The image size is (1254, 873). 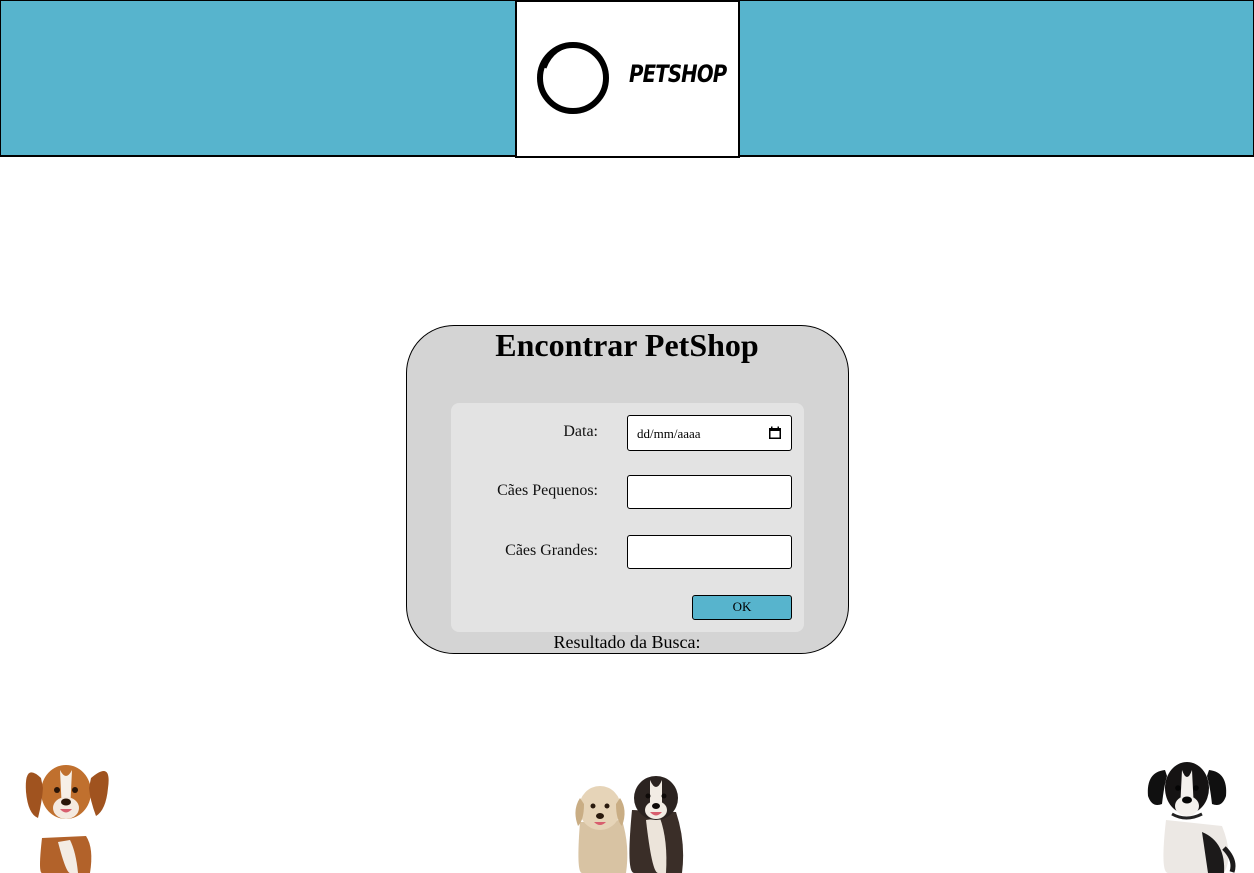 What do you see at coordinates (709, 552) in the screenshot?
I see `large-dogs-input` at bounding box center [709, 552].